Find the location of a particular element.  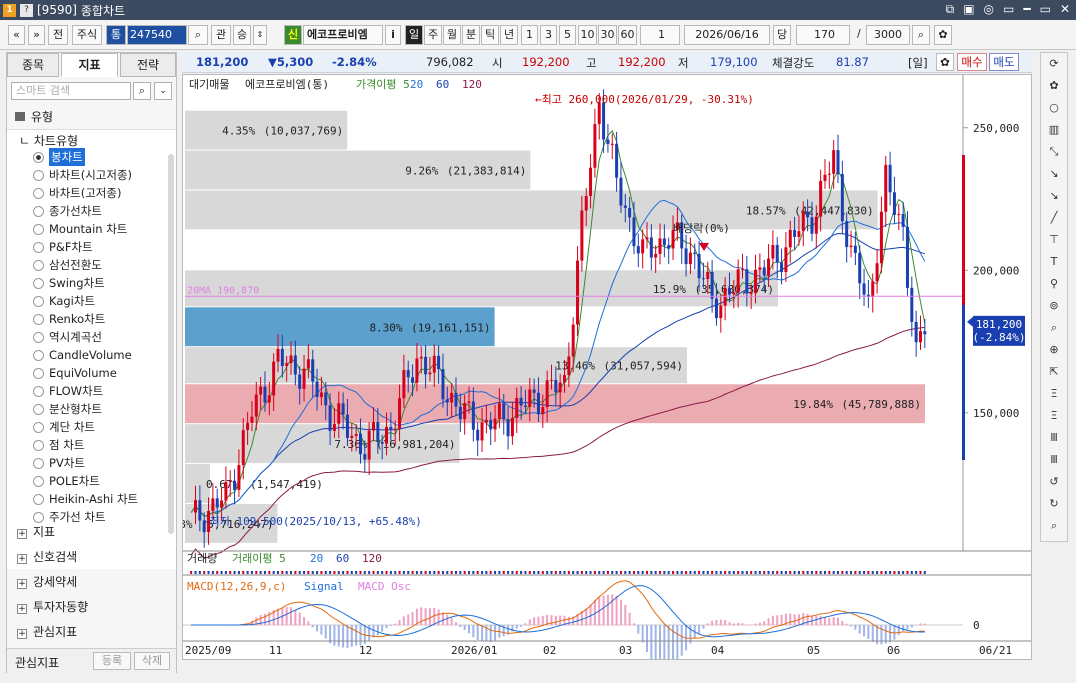

next-stock-button: » is located at coordinates (36, 35).